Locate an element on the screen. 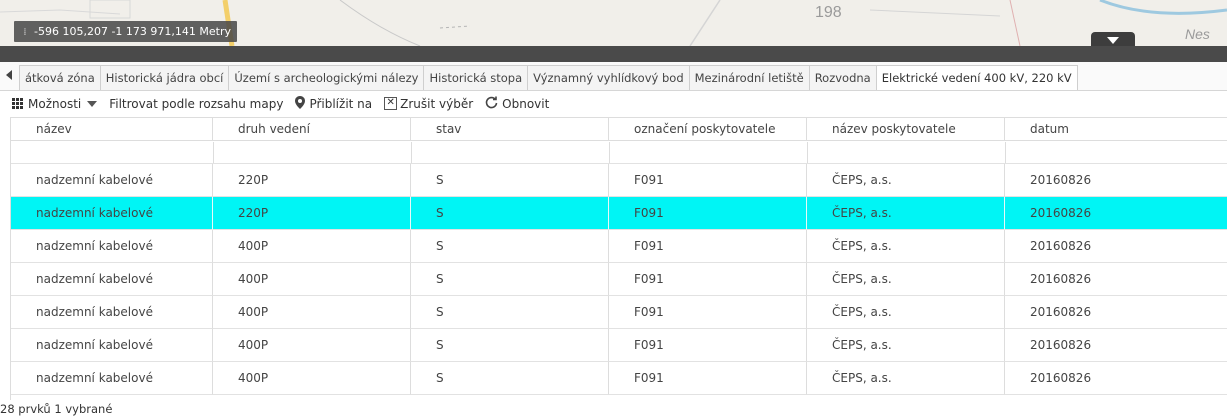  filter-by-extent-button: Filtrovat podle rozsahu mapy is located at coordinates (196, 104).